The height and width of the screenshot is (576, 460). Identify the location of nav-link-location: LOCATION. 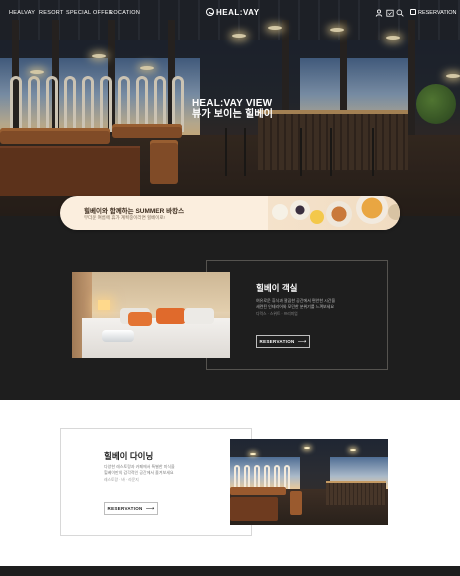
(125, 13).